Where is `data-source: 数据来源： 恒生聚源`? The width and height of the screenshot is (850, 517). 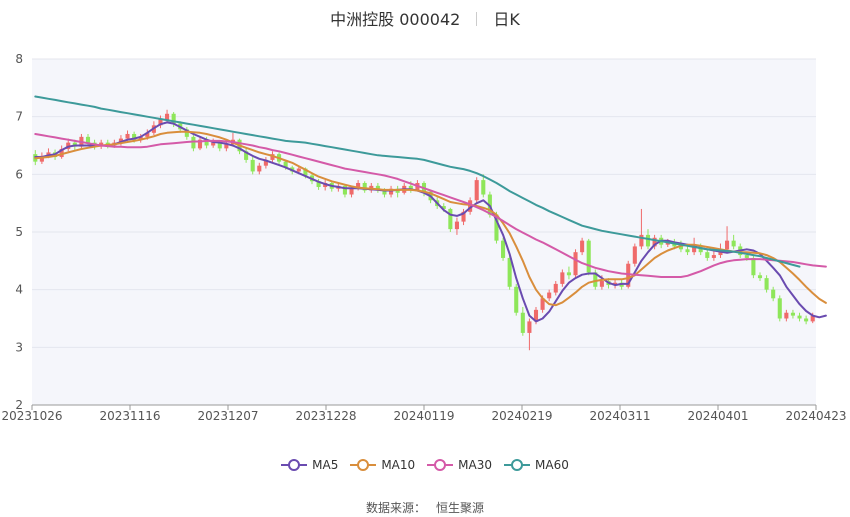
data-source: 数据来源： 恒生聚源 is located at coordinates (425, 507).